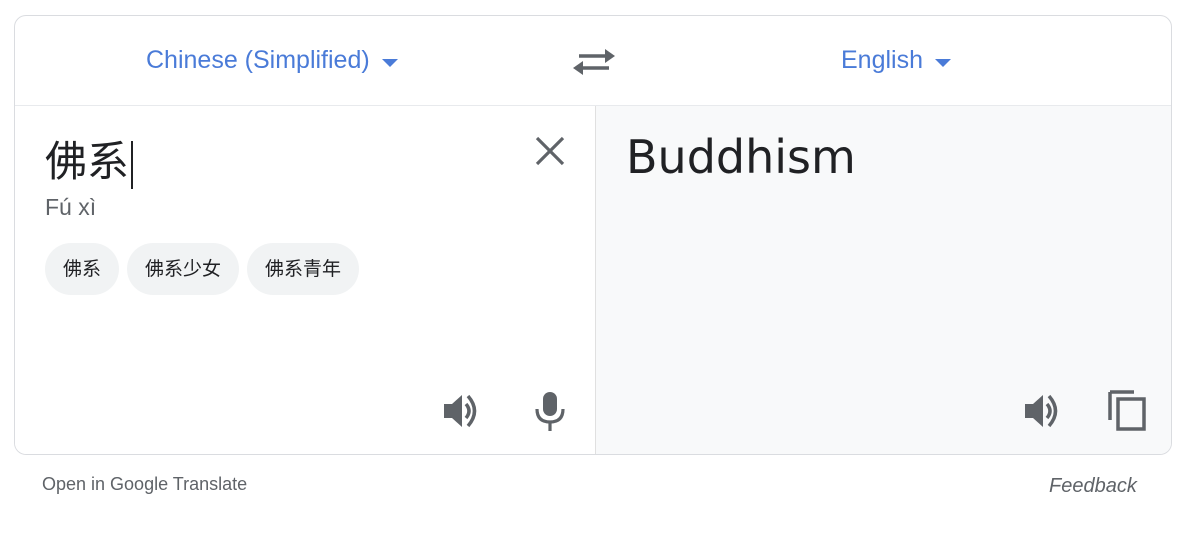 The height and width of the screenshot is (549, 1200). What do you see at coordinates (741, 157) in the screenshot?
I see `translated-text: Buddhism` at bounding box center [741, 157].